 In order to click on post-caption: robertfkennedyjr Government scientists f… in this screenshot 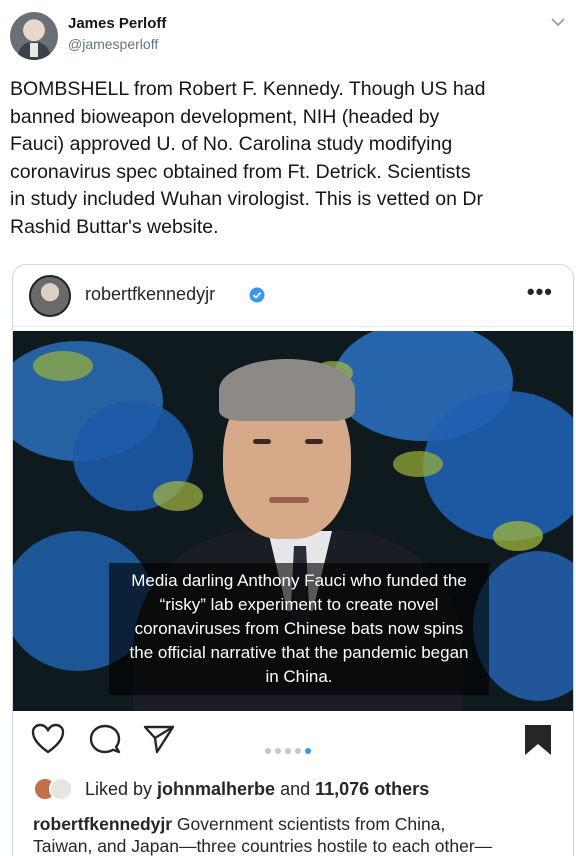, I will do `click(293, 834)`.